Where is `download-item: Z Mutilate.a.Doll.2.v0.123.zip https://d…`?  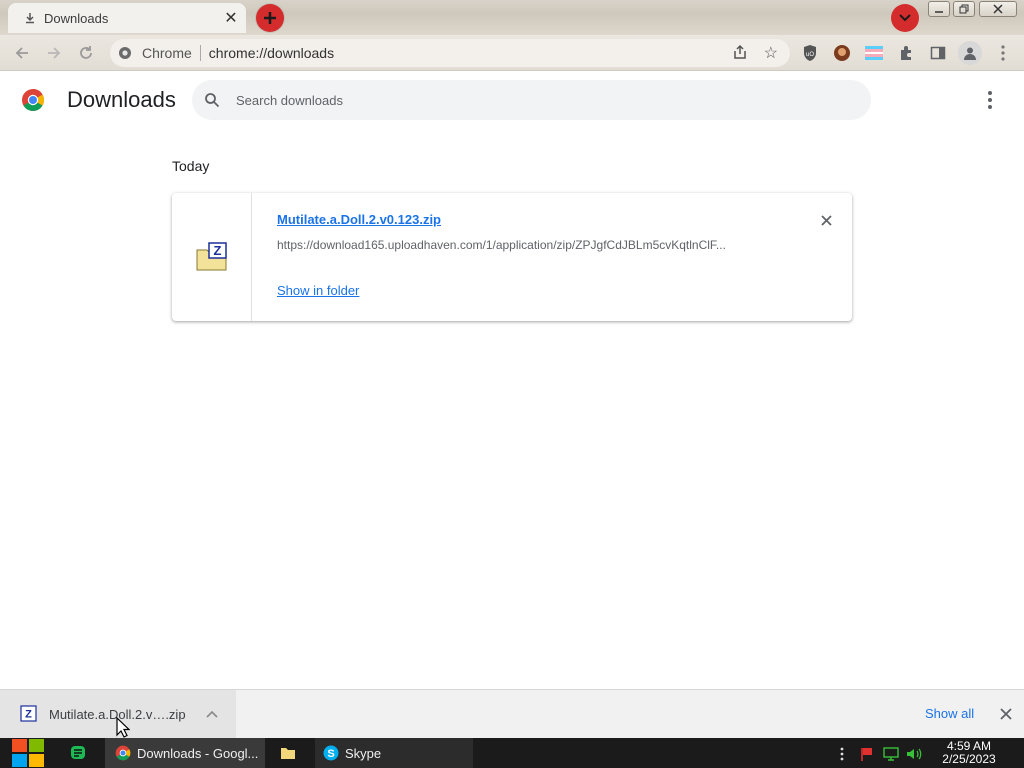
download-item: Z Mutilate.a.Doll.2.v0.123.zip https://d… is located at coordinates (512, 257).